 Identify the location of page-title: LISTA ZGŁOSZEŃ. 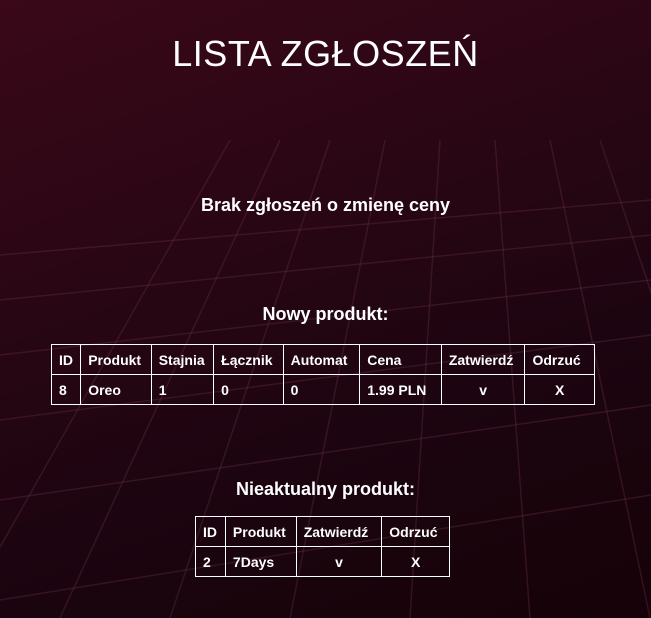
(325, 53).